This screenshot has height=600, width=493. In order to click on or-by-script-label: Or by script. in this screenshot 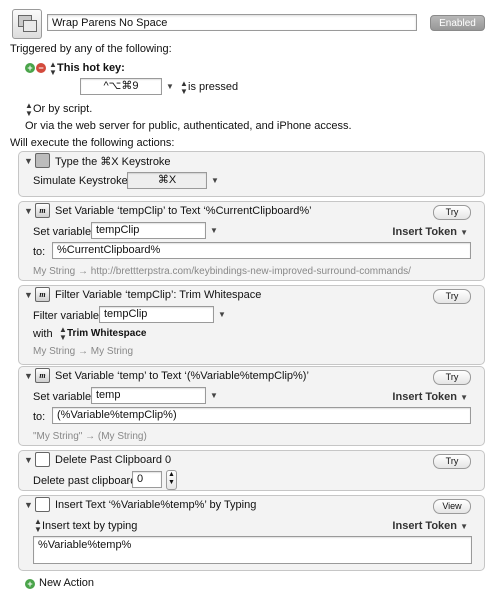, I will do `click(63, 109)`.